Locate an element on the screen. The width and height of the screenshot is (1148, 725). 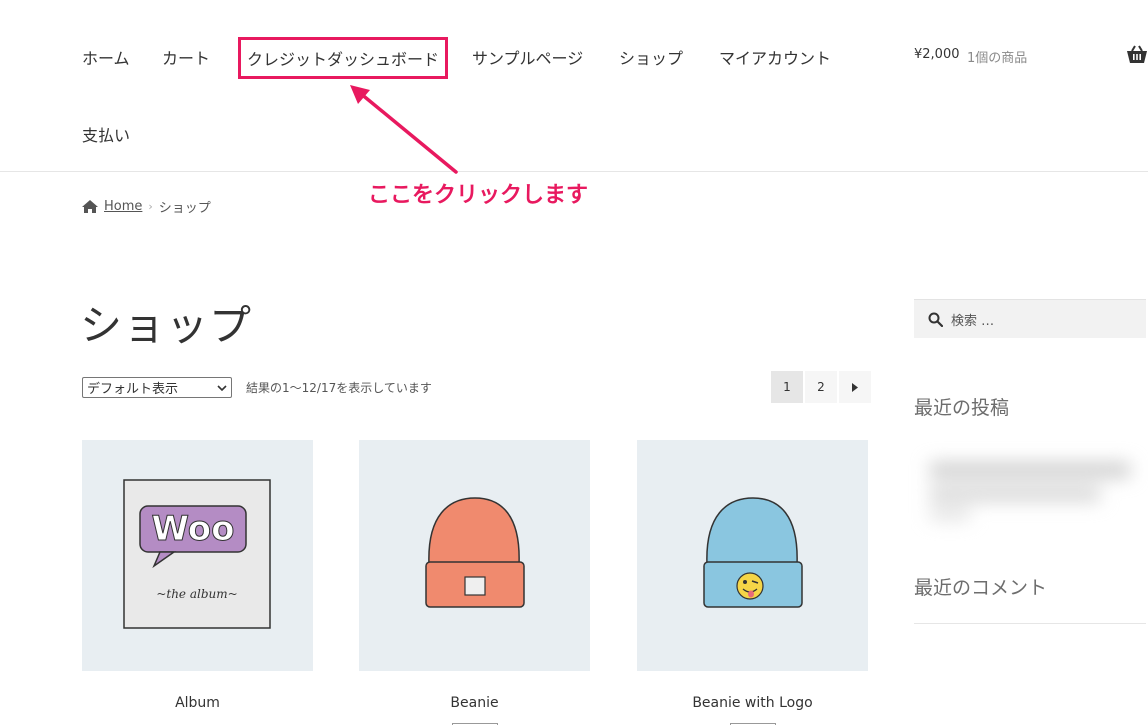
page-2-button: 2 is located at coordinates (821, 387).